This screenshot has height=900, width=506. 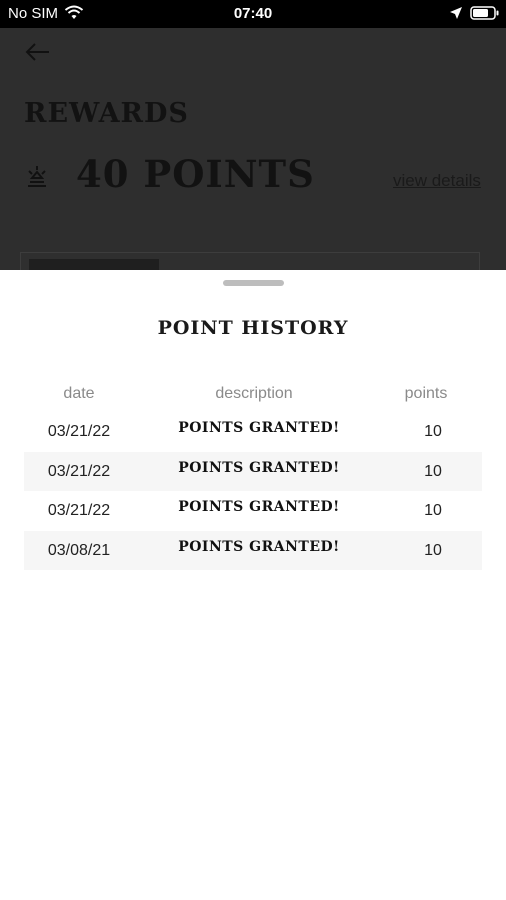 What do you see at coordinates (106, 113) in the screenshot?
I see `page-title: REWARDS` at bounding box center [106, 113].